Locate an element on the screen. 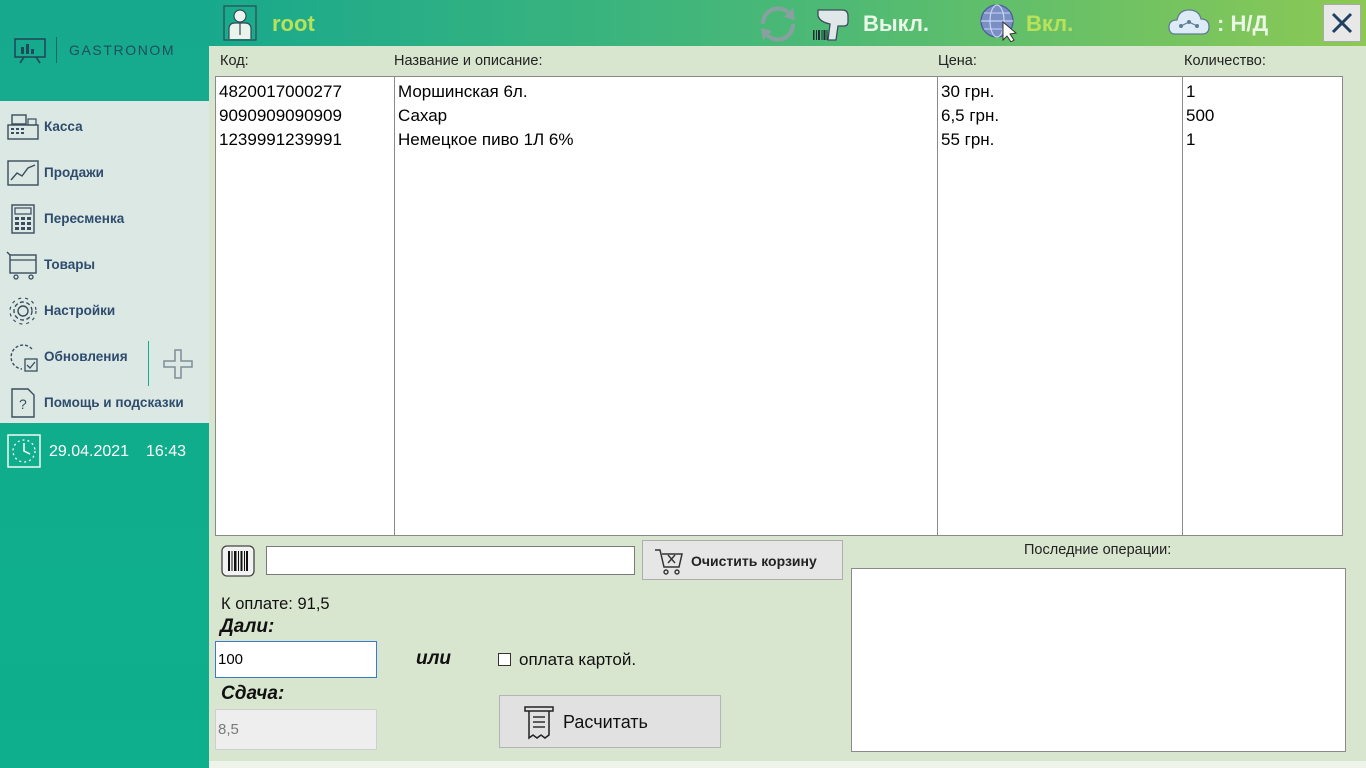  help-icon: ? is located at coordinates (23, 403).